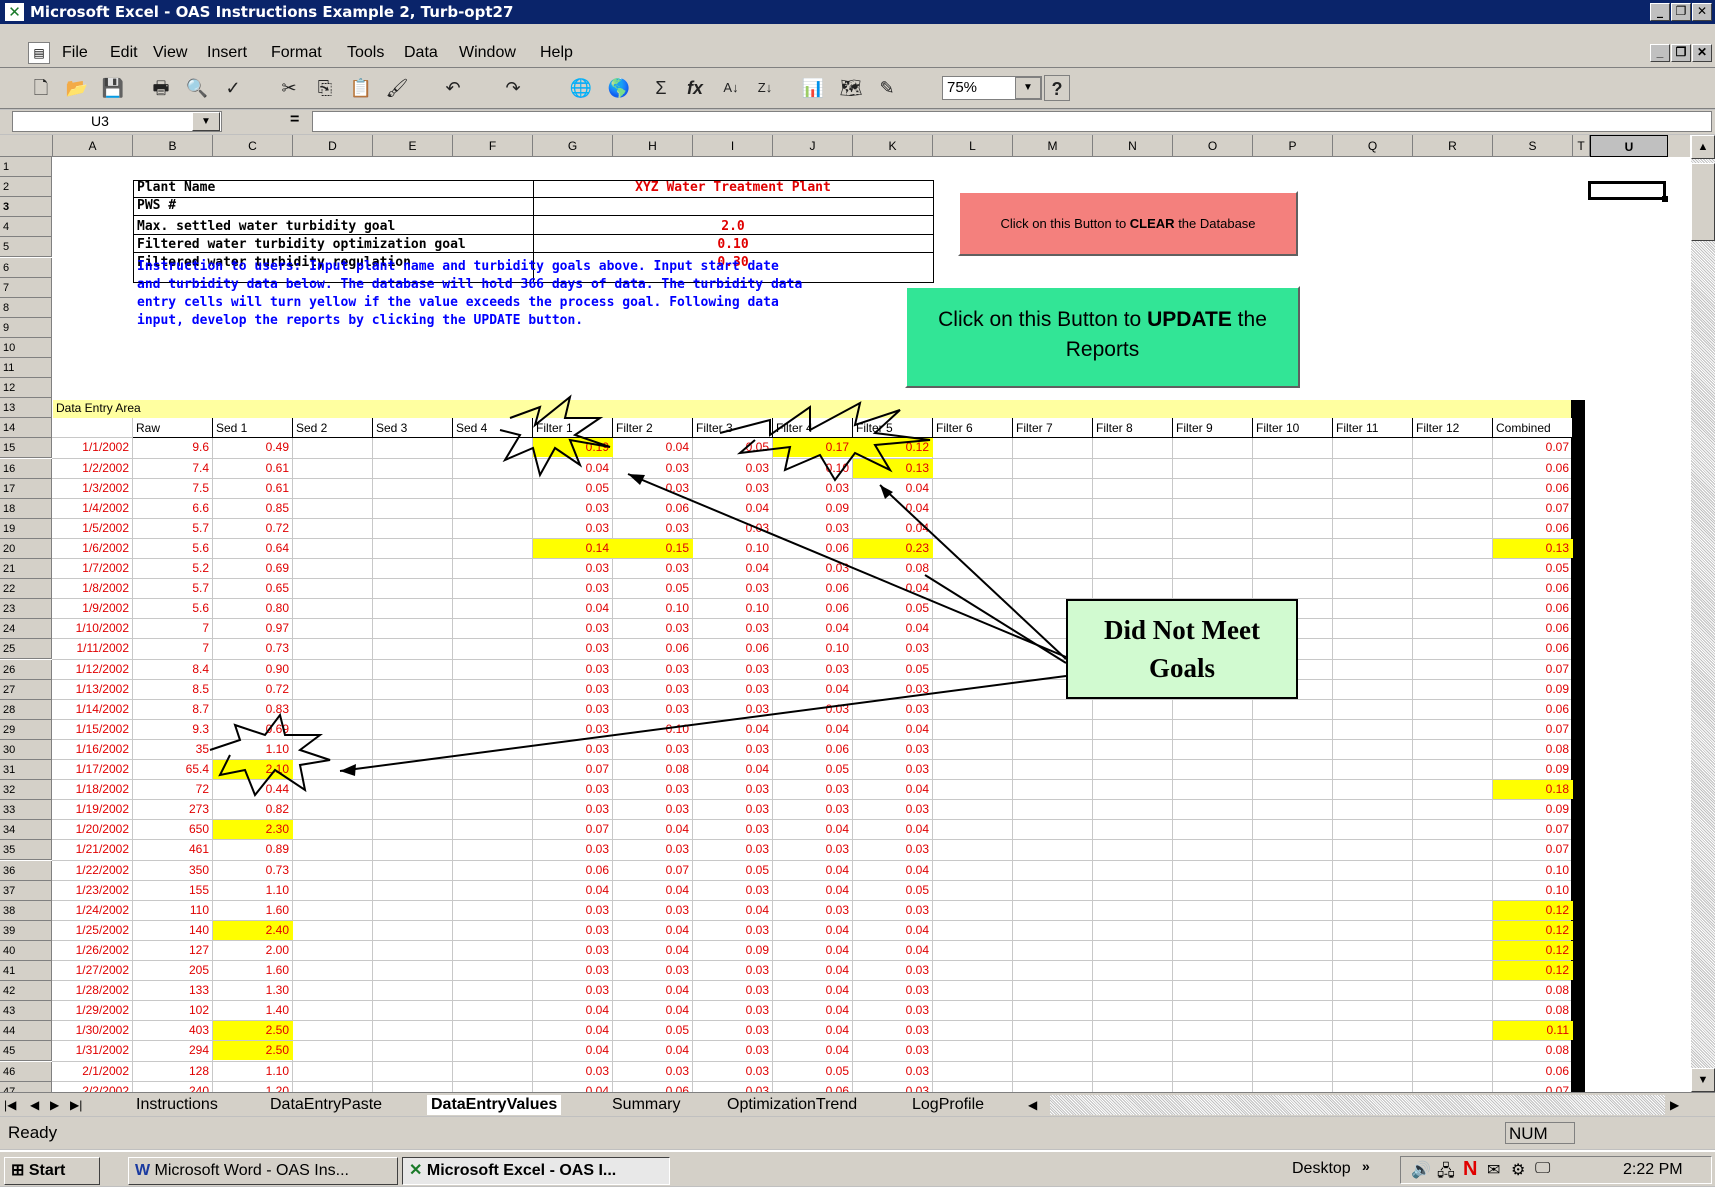 The image size is (1715, 1187). Describe the element at coordinates (1542, 1169) in the screenshot. I see `monitor-icon: 🖵` at that location.